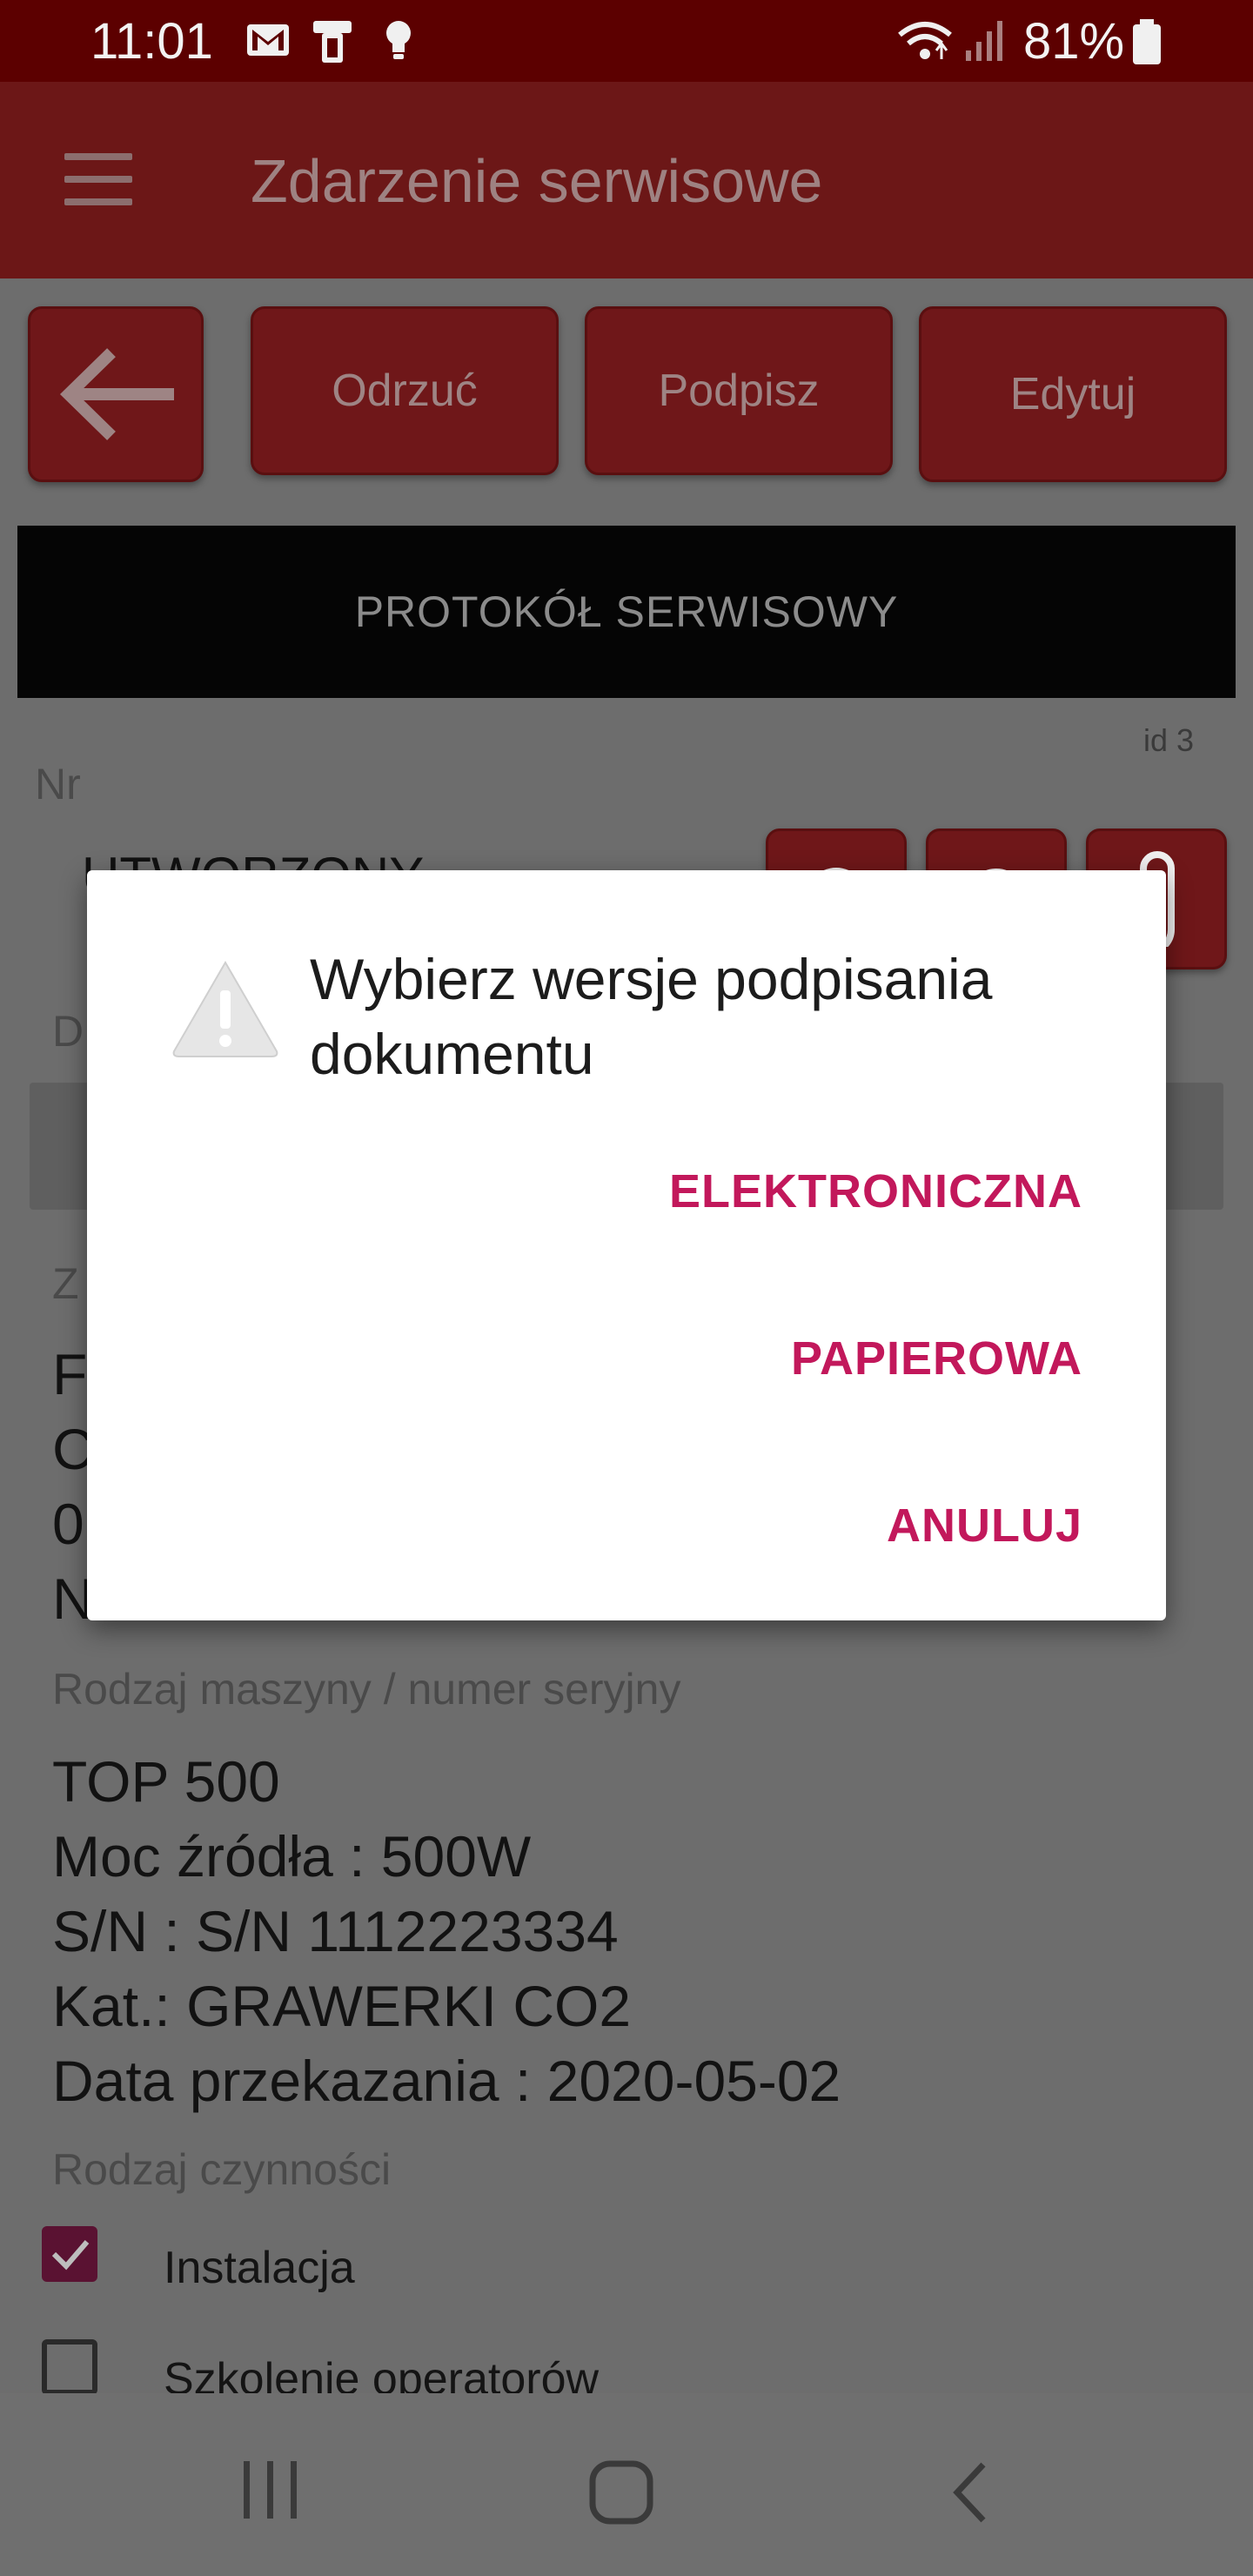 This screenshot has height=2576, width=1253. Describe the element at coordinates (270, 2489) in the screenshot. I see `recent-apps-icon` at that location.